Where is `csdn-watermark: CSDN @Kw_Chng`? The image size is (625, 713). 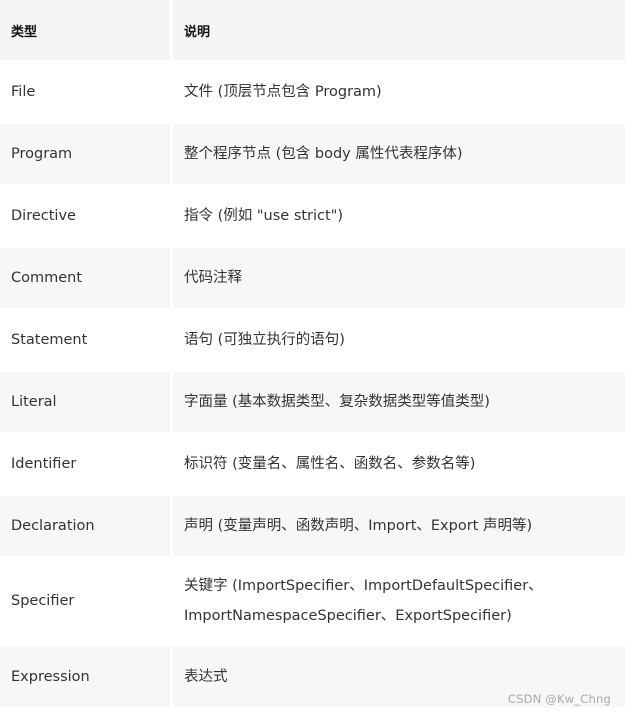
csdn-watermark: CSDN @Kw_Chng is located at coordinates (559, 699).